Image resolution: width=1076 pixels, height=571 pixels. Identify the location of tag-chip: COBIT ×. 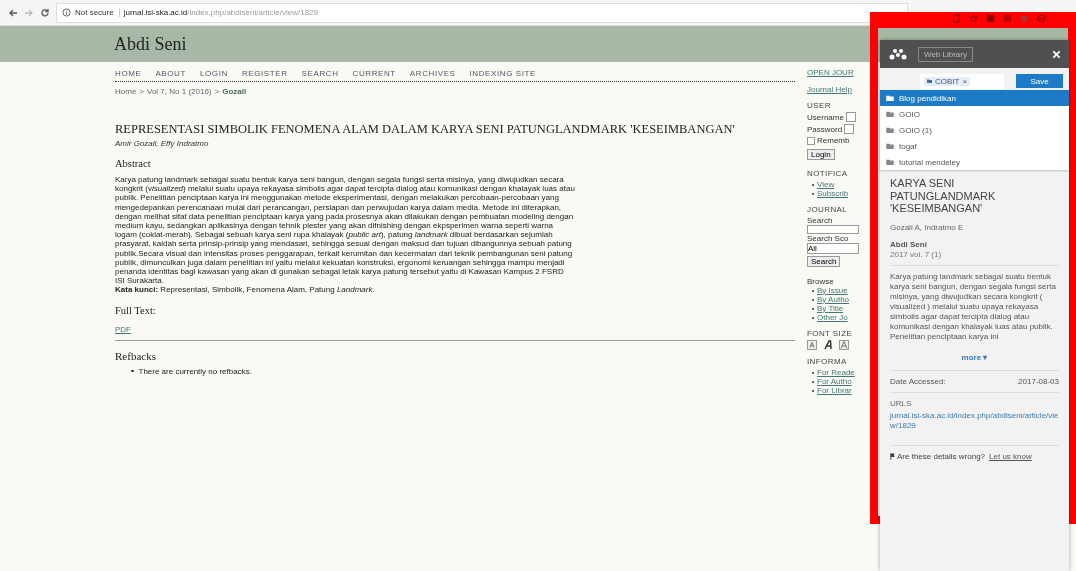
(947, 81).